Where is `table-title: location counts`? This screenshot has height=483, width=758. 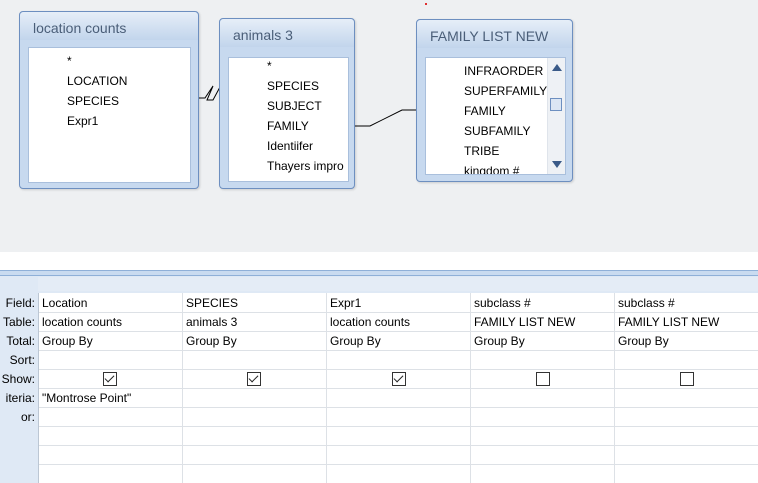
table-title: location counts is located at coordinates (109, 26).